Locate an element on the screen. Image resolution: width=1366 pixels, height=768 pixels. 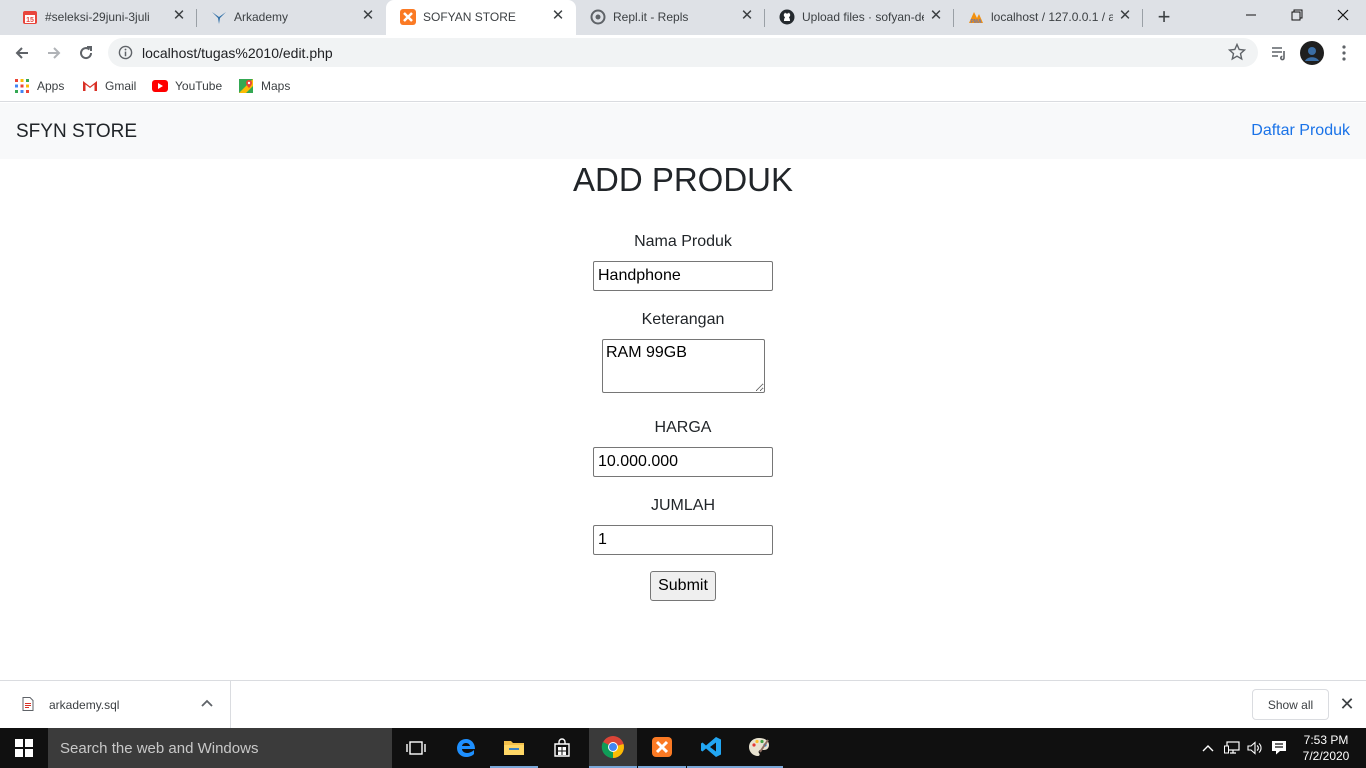
download-item: arkademy.sql is located at coordinates (115, 704).